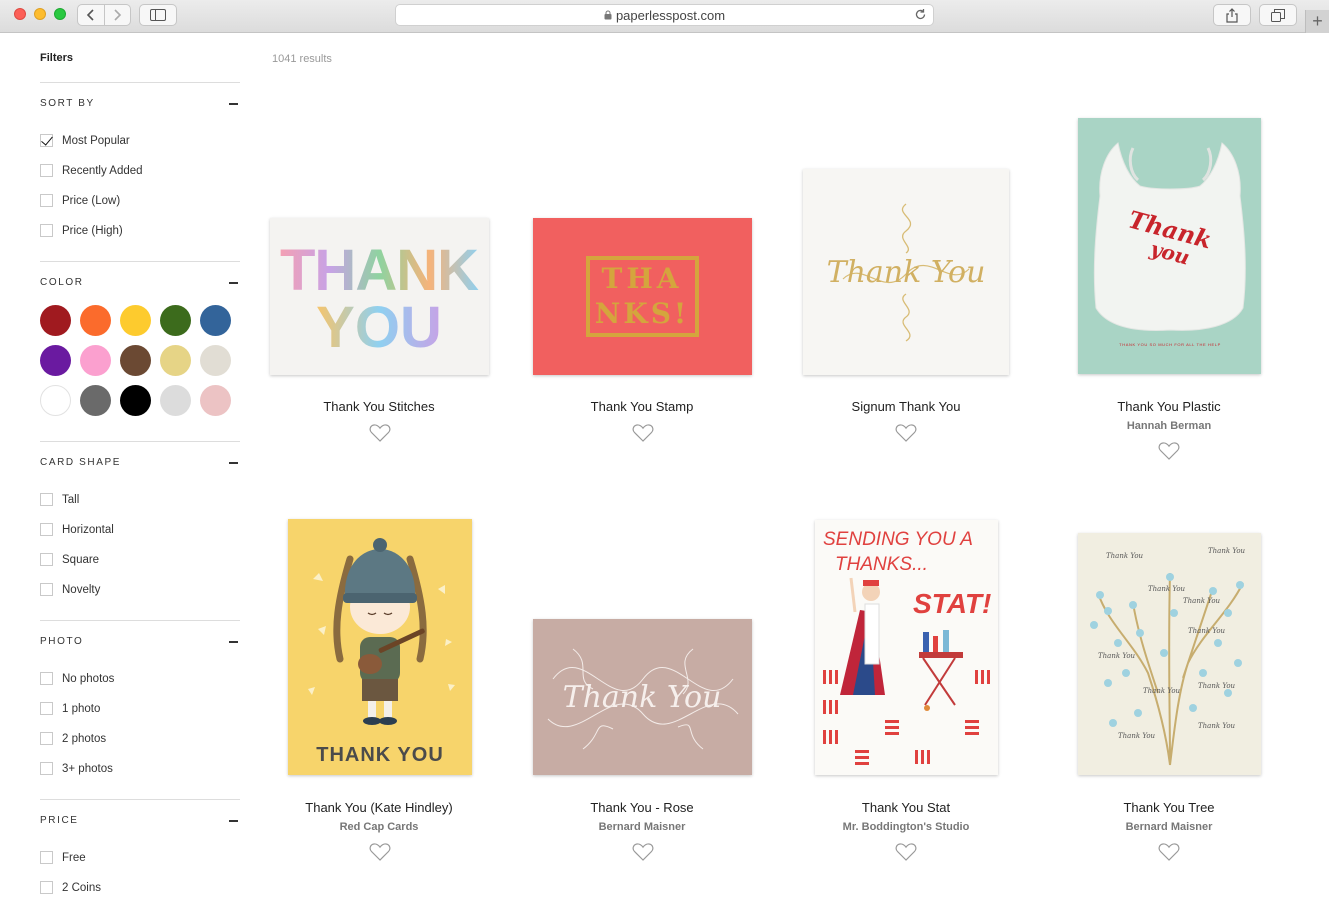 This screenshot has width=1329, height=903. Describe the element at coordinates (642, 296) in the screenshot. I see `card-image-thank-you-stamp: THA NKS!` at that location.